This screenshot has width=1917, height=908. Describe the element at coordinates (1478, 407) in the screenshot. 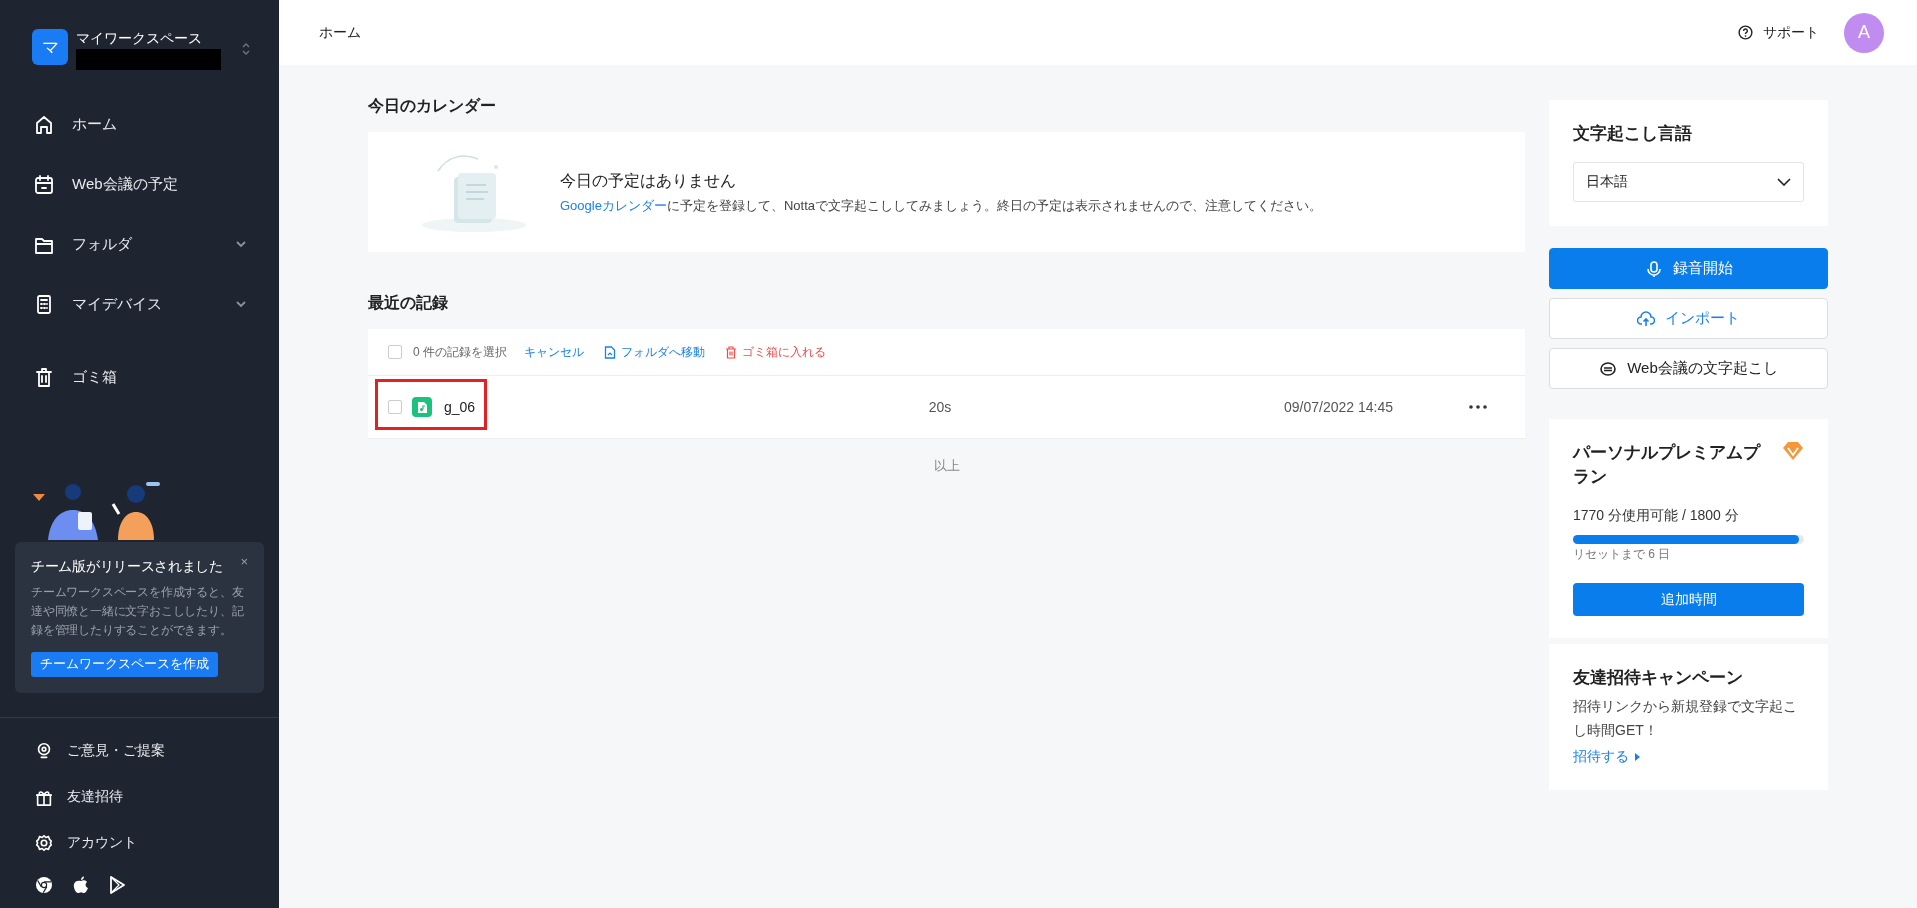

I see `more-icon` at that location.